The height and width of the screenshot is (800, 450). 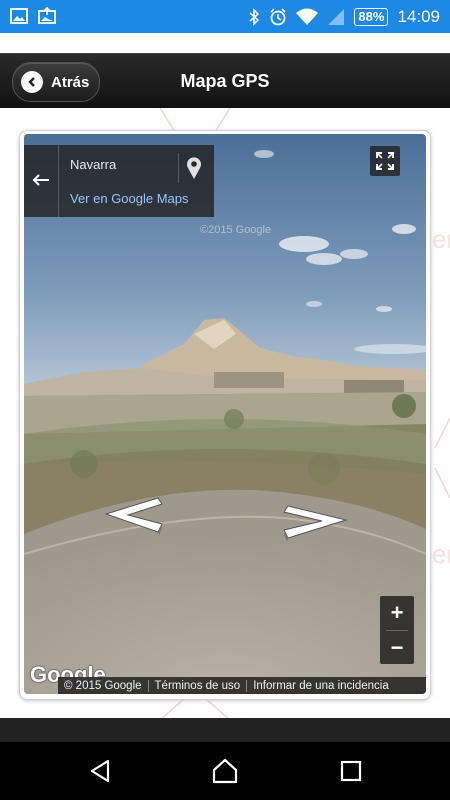 I want to click on google-watermark: ©2015 Google, so click(x=236, y=230).